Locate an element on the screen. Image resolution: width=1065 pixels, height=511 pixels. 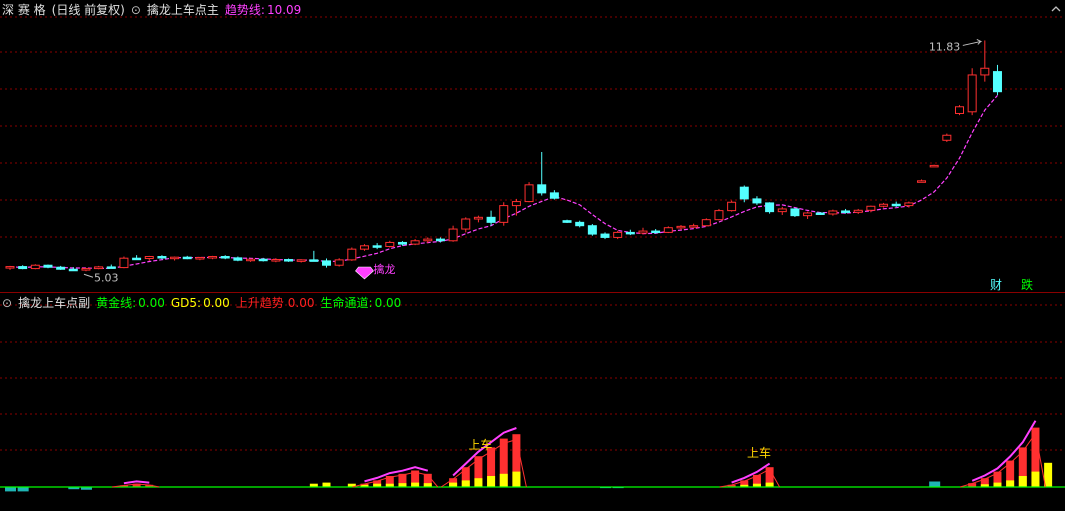
gold-line-value: 0.00 is located at coordinates (151, 303).